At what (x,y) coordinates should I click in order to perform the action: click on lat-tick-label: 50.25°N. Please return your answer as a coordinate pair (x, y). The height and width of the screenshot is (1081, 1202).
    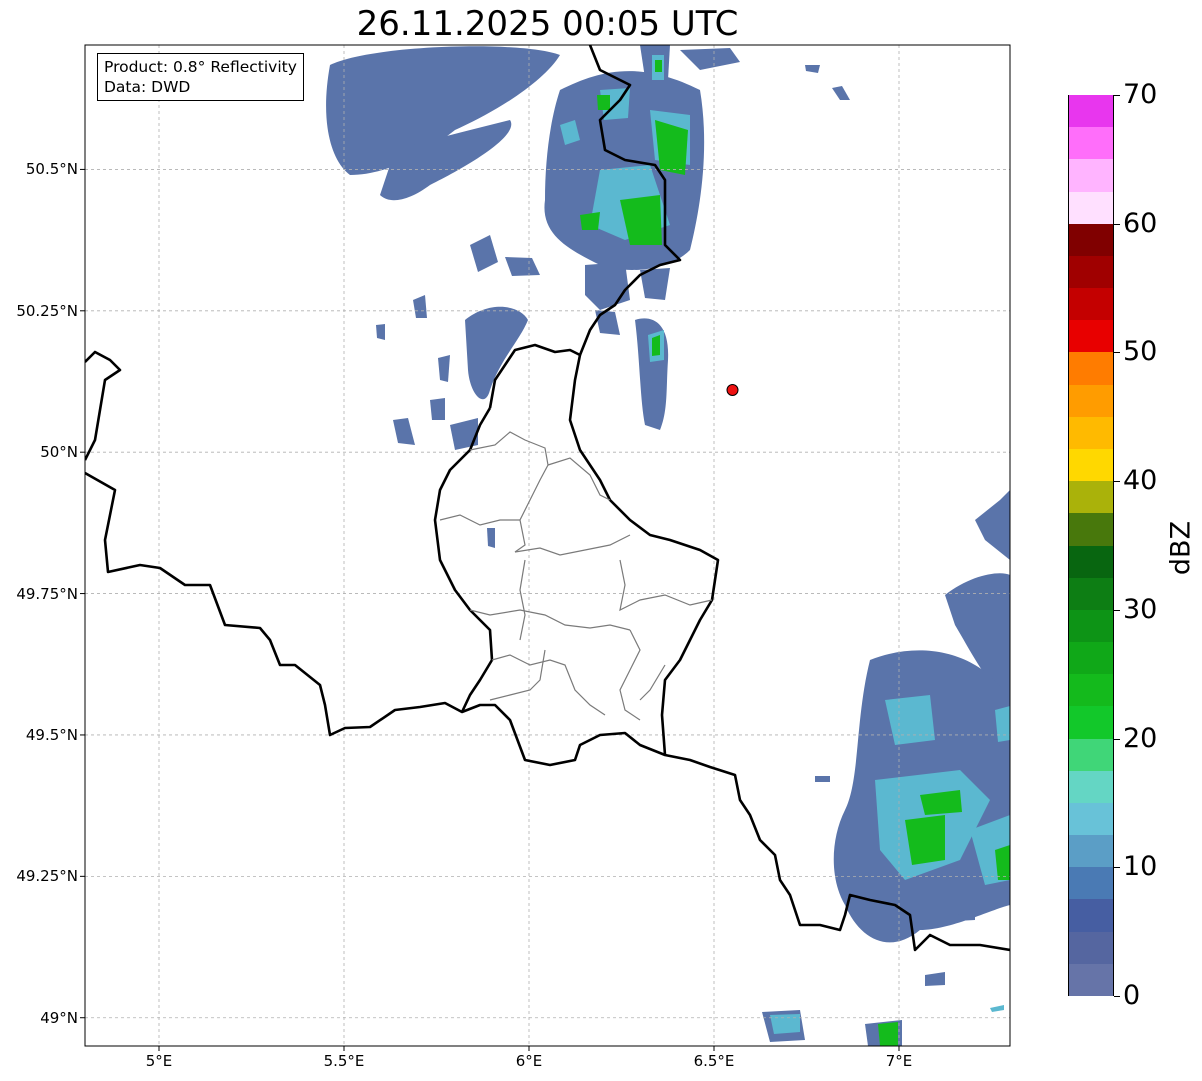
    Looking at the image, I should click on (47, 310).